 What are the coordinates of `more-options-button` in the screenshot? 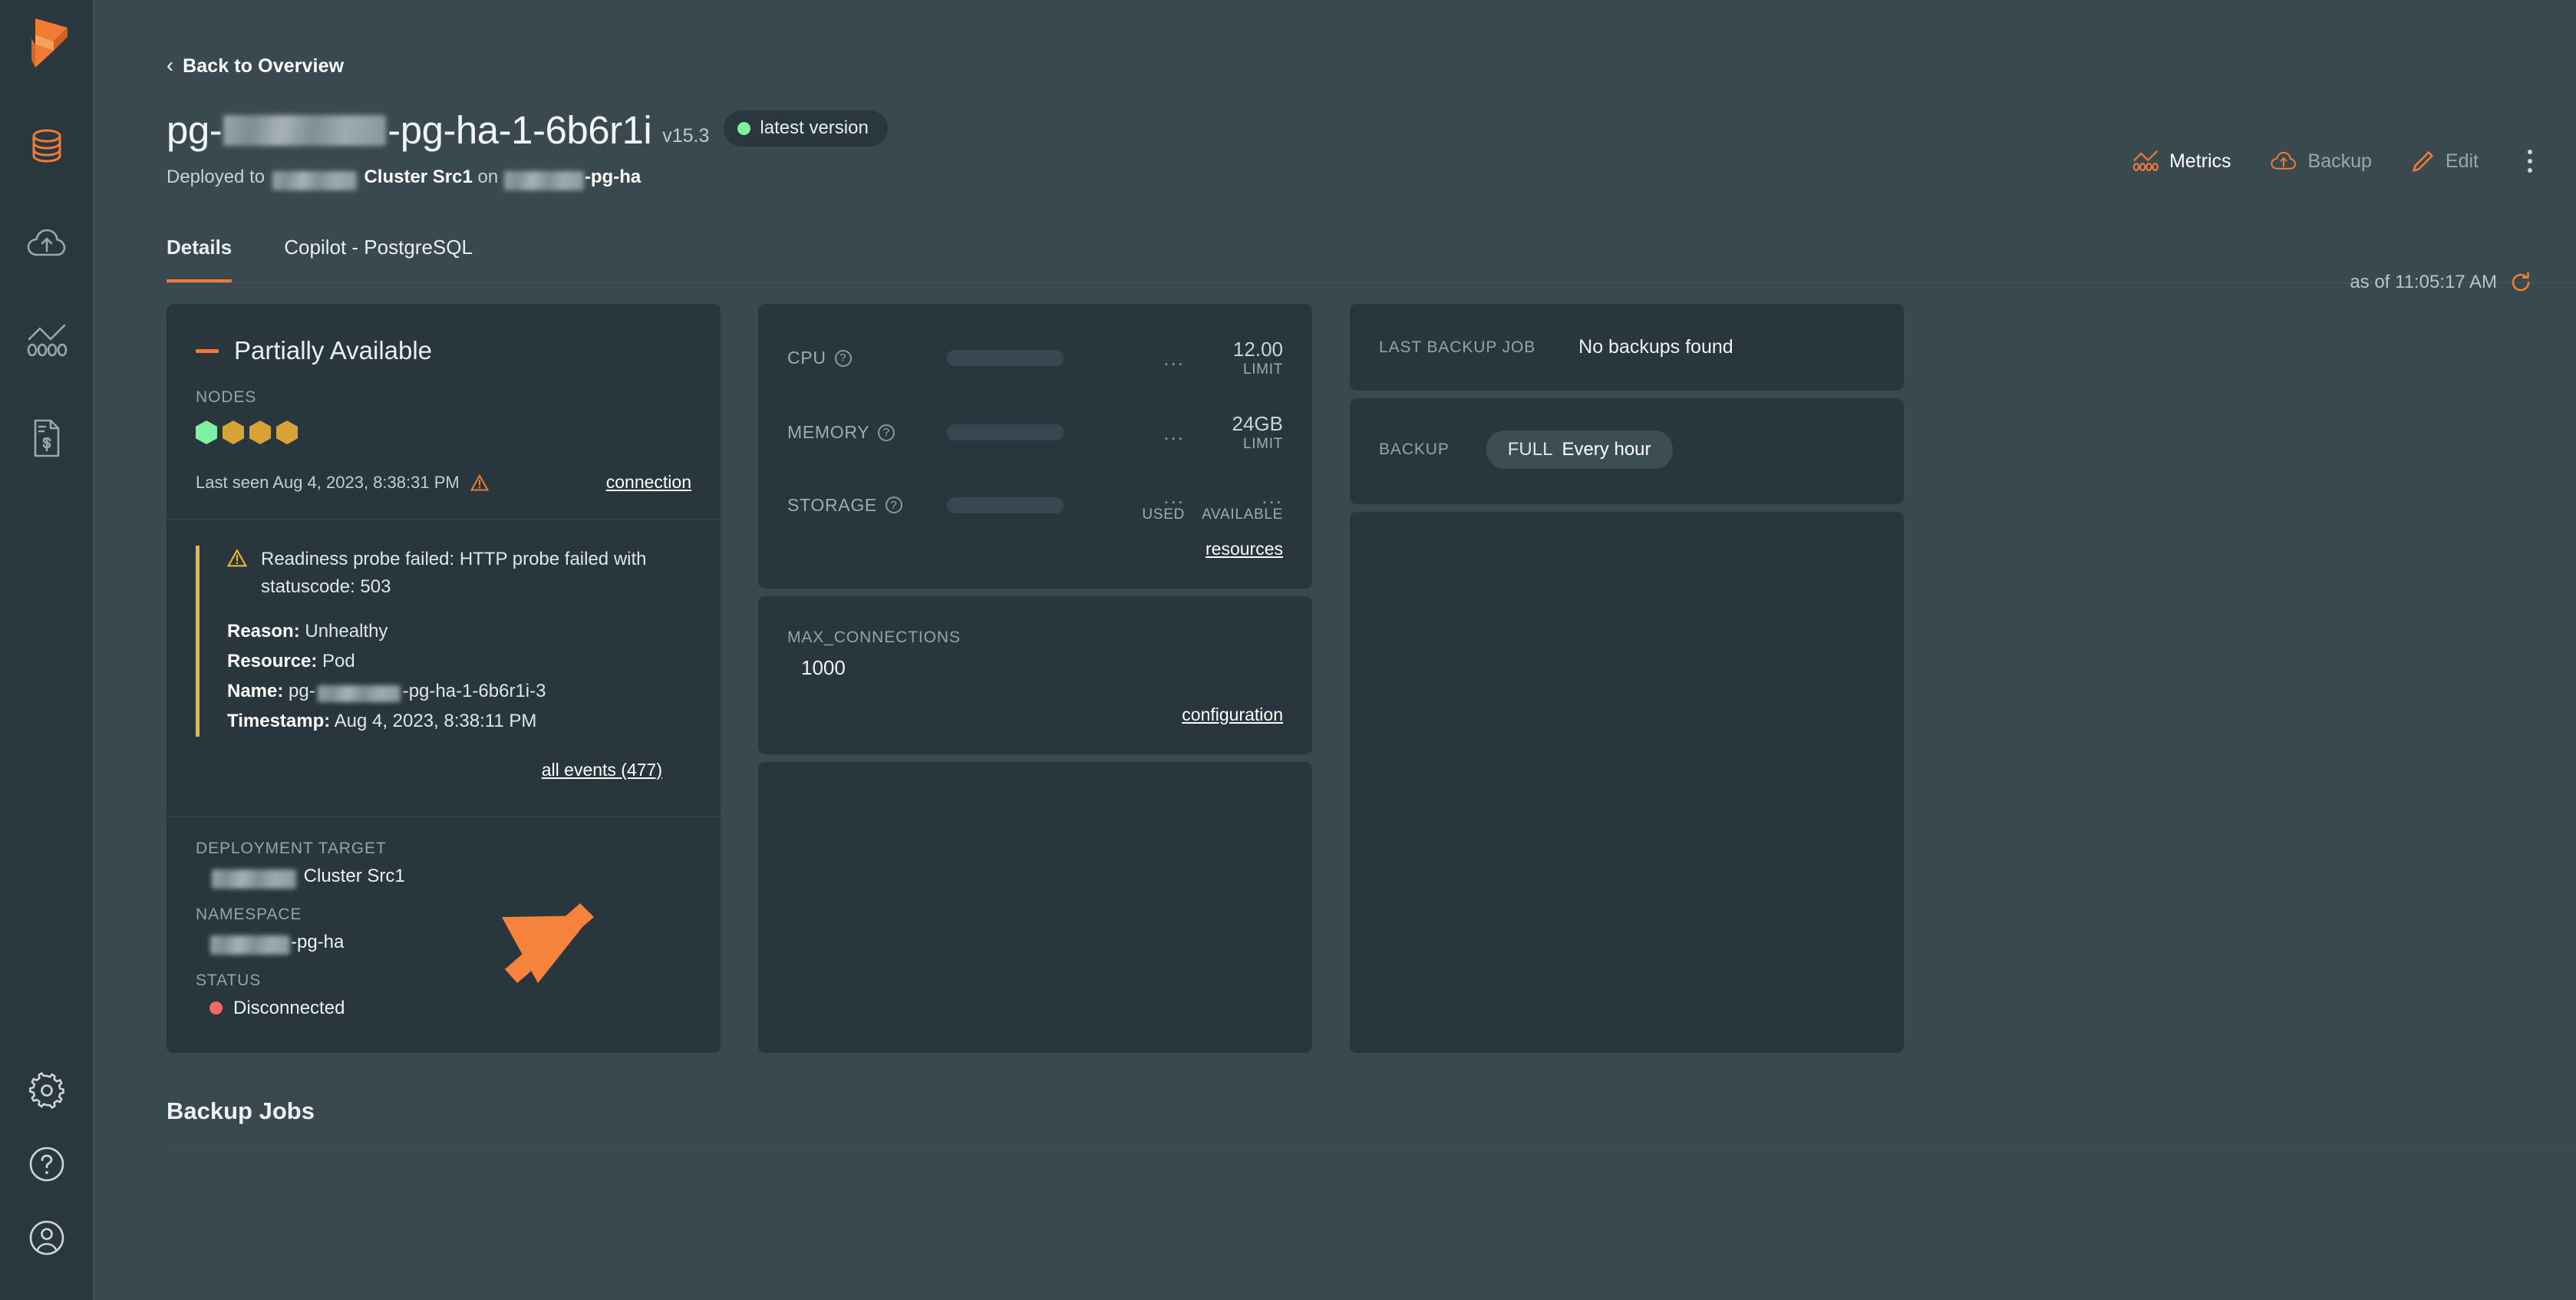 It's located at (2530, 161).